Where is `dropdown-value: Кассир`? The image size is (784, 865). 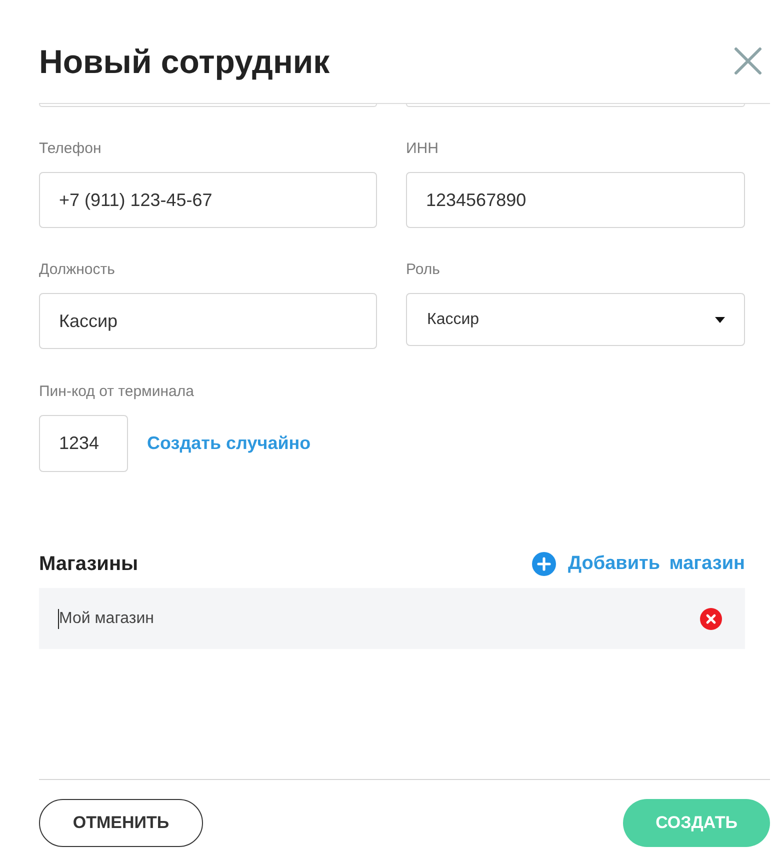 dropdown-value: Кассир is located at coordinates (453, 320).